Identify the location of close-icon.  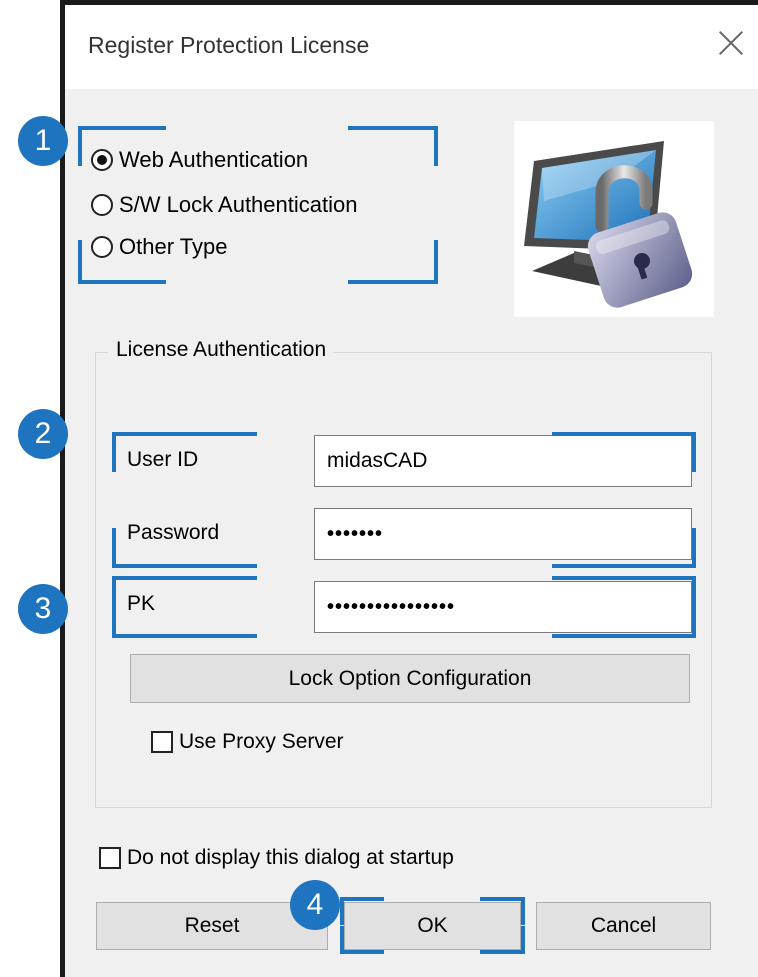
(731, 43).